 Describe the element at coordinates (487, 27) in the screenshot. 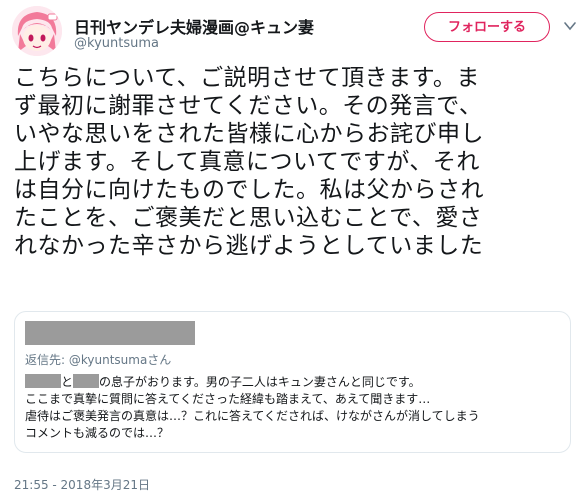

I see `follow-button: フォローする` at that location.